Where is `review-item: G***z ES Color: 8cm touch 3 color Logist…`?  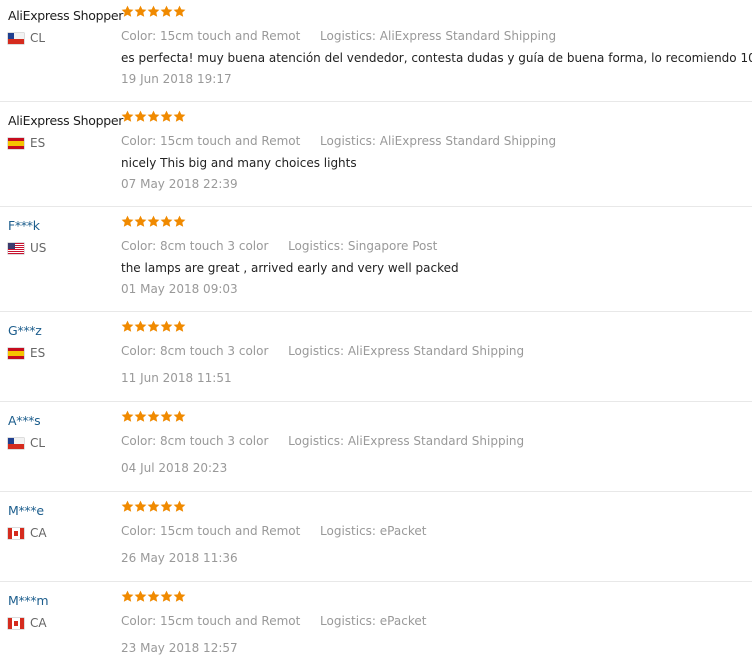
review-item: G***z ES Color: 8cm touch 3 color Logist… is located at coordinates (376, 358).